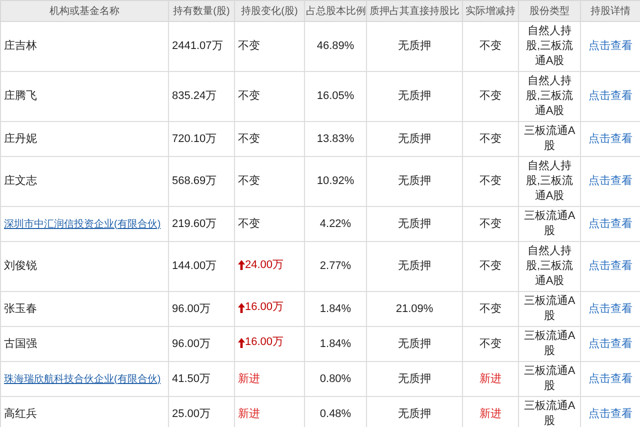 This screenshot has width=640, height=427. I want to click on holding-amount: 568.69万, so click(194, 181).